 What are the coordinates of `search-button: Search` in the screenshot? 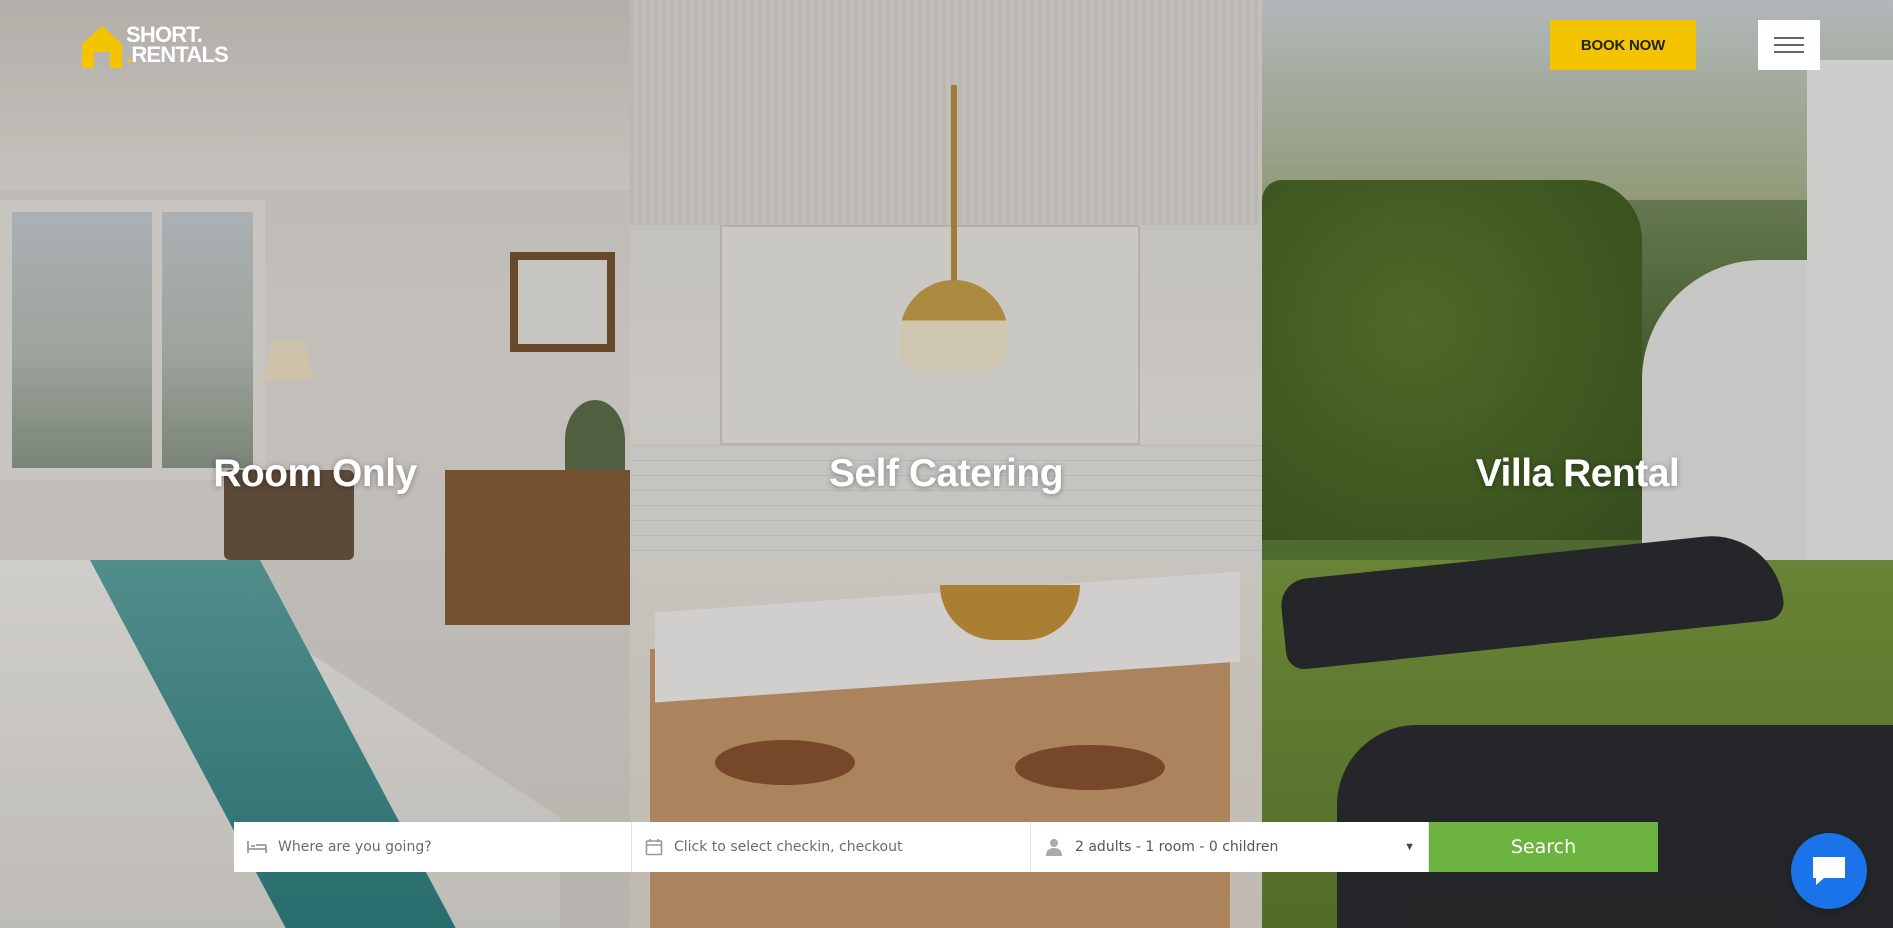 It's located at (1543, 847).